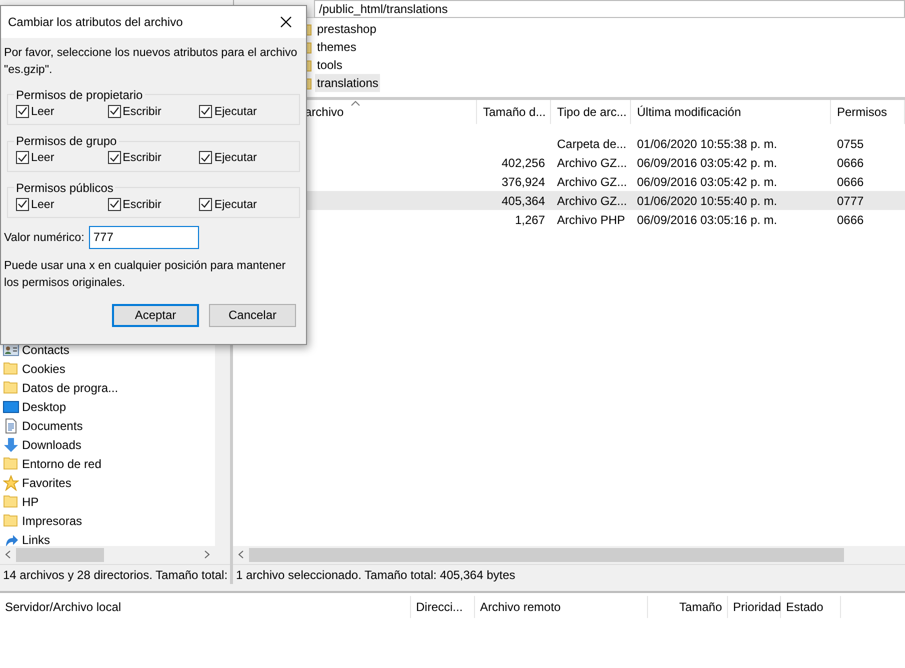  Describe the element at coordinates (523, 182) in the screenshot. I see `table-cell-text: 376,924` at that location.